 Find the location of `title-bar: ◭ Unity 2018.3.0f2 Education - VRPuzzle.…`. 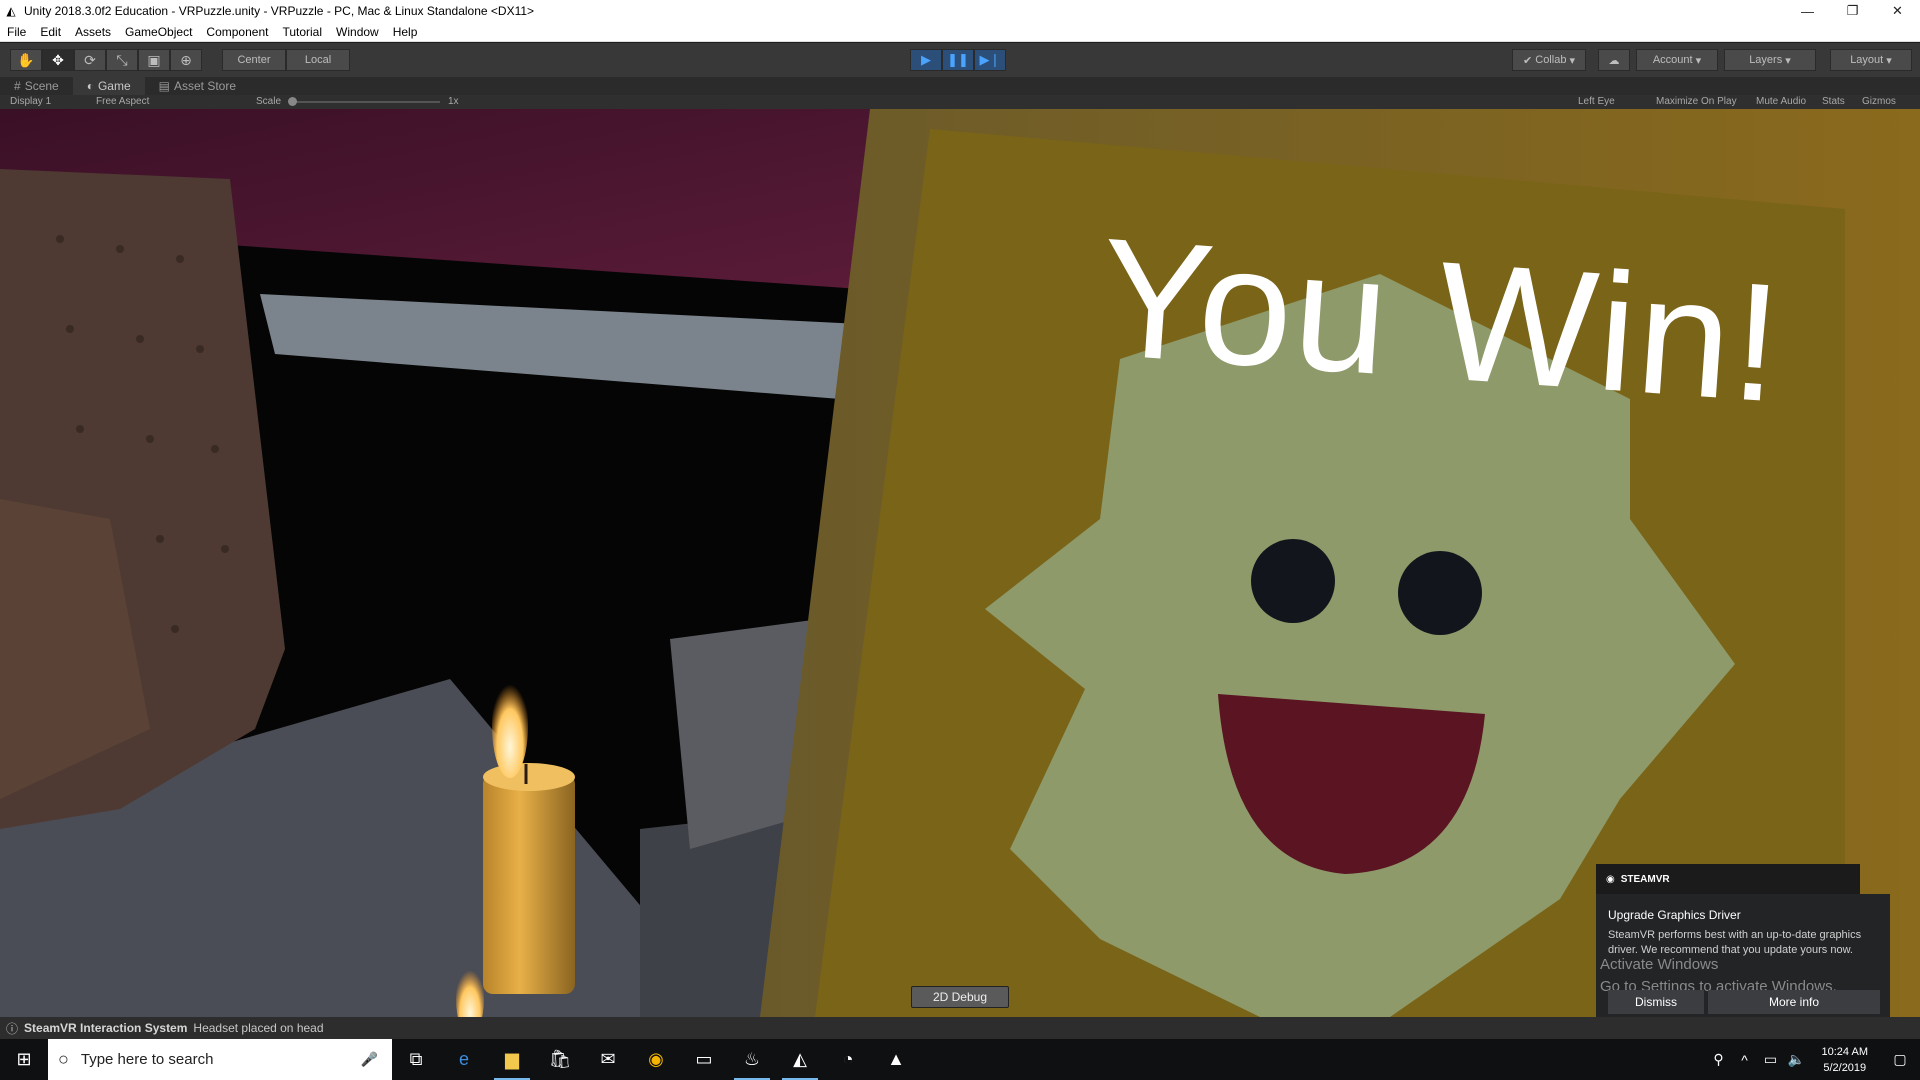

title-bar: ◭ Unity 2018.3.0f2 Education - VRPuzzle.… is located at coordinates (960, 11).